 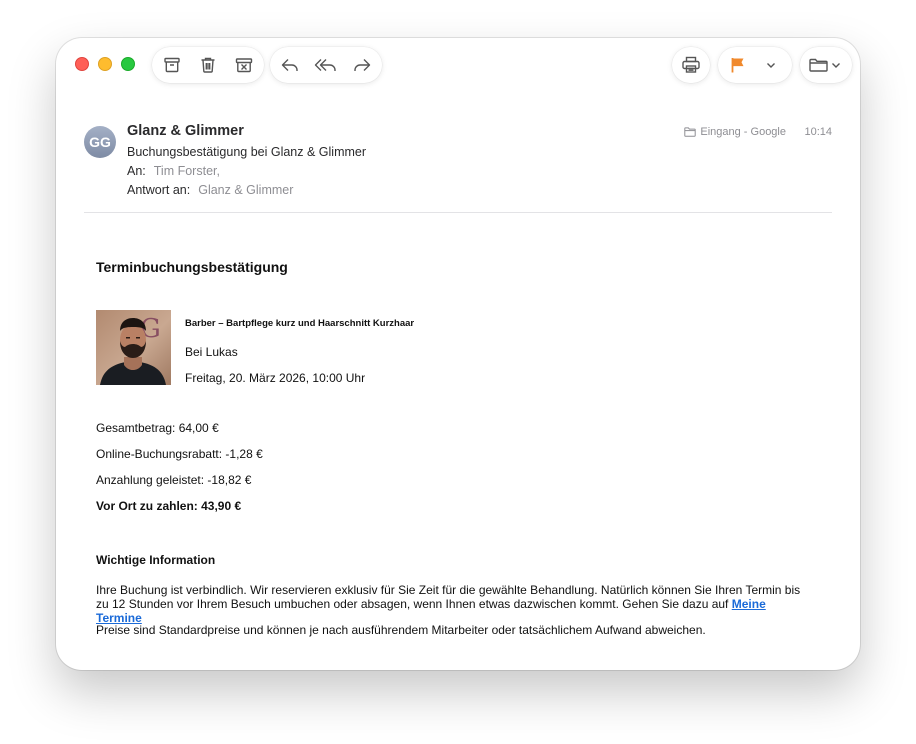 I want to click on online-discount: Online-Buchungsrabatt: -1,28 €, so click(x=179, y=454).